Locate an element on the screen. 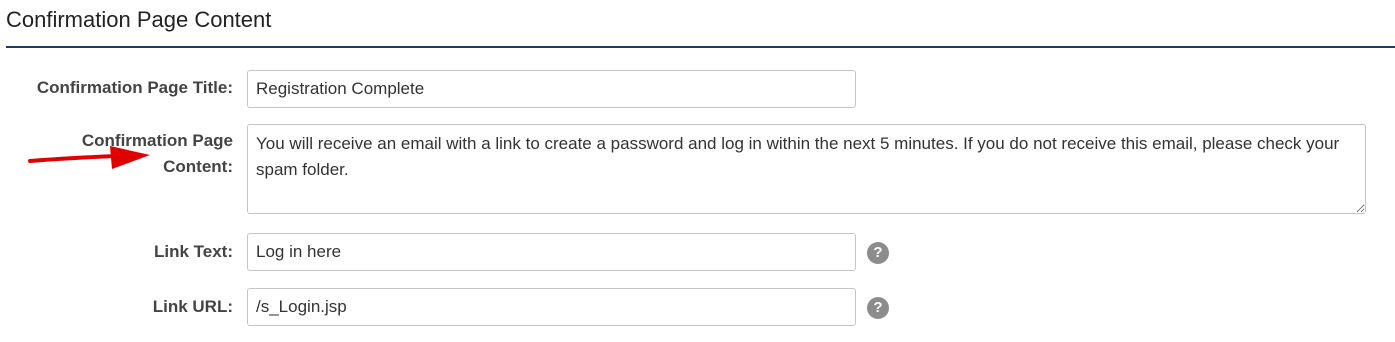 The image size is (1395, 342). link-text-label: Link Text: is located at coordinates (193, 251).